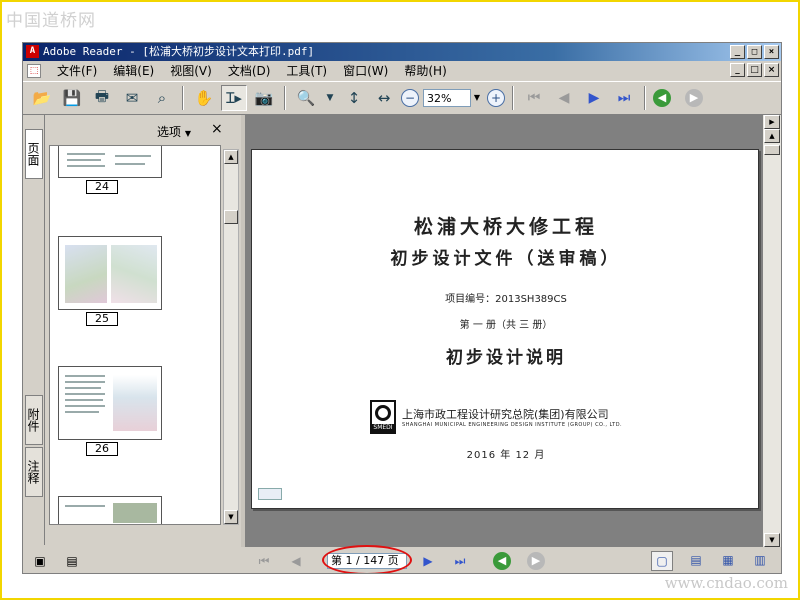 The height and width of the screenshot is (600, 800). Describe the element at coordinates (477, 98) in the screenshot. I see `zoom-dropdown-icon: ▼` at that location.